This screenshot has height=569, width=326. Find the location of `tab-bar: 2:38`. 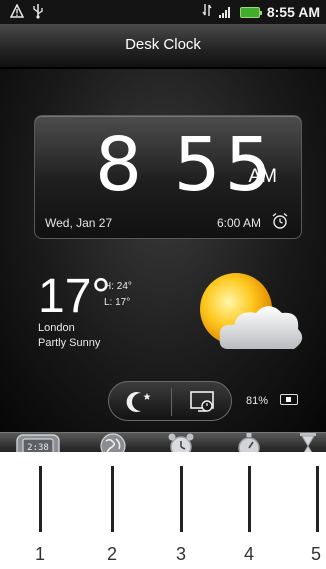

tab-bar: 2:38 is located at coordinates (163, 442).